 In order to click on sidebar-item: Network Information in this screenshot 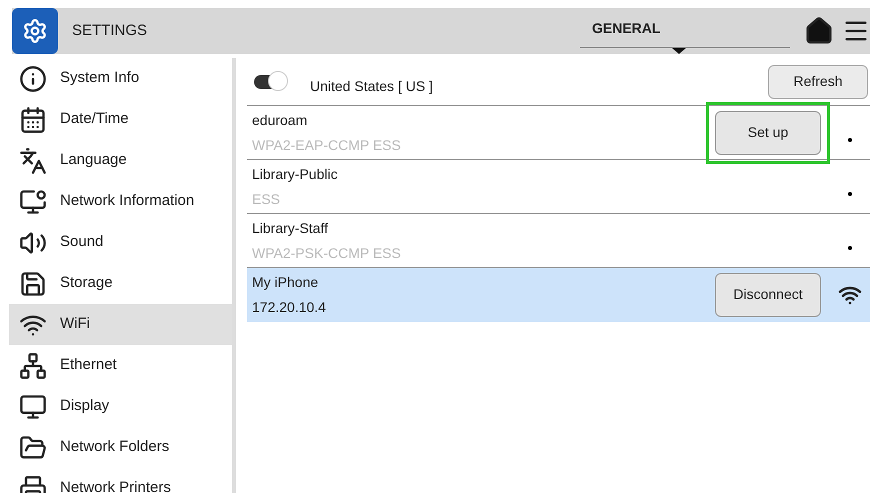, I will do `click(120, 201)`.